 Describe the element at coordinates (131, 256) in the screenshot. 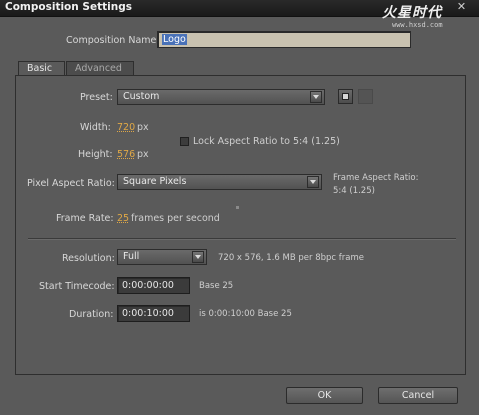

I see `resolution-value: Full` at that location.